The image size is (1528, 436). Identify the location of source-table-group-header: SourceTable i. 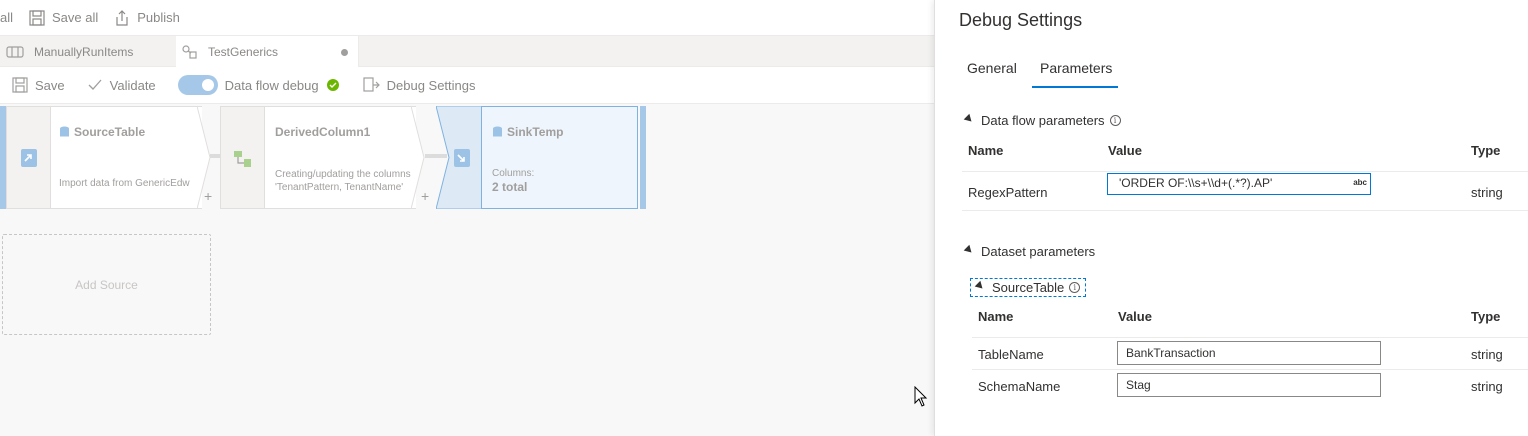
(1028, 287).